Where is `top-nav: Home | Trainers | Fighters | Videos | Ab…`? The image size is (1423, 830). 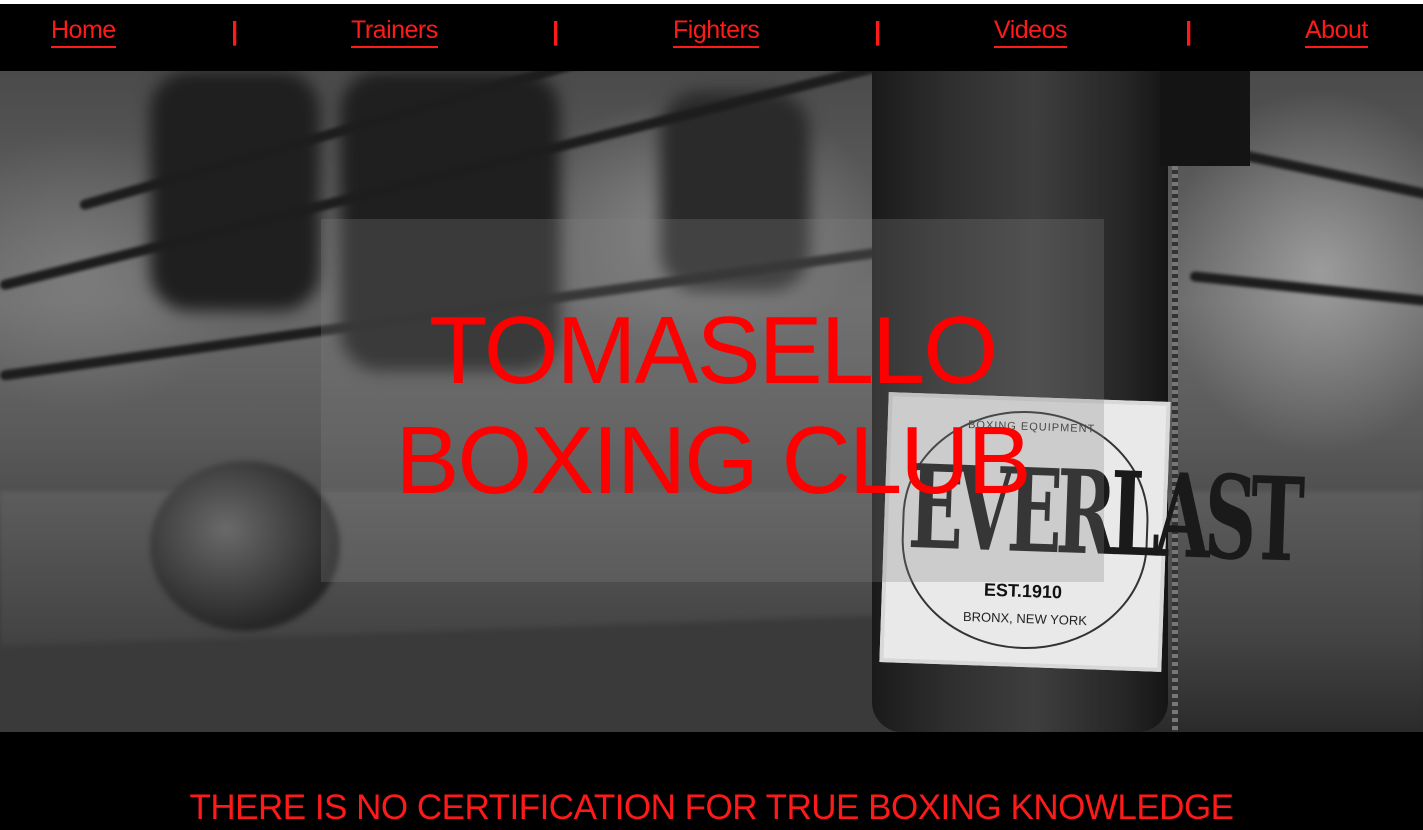 top-nav: Home | Trainers | Fighters | Videos | Ab… is located at coordinates (711, 35).